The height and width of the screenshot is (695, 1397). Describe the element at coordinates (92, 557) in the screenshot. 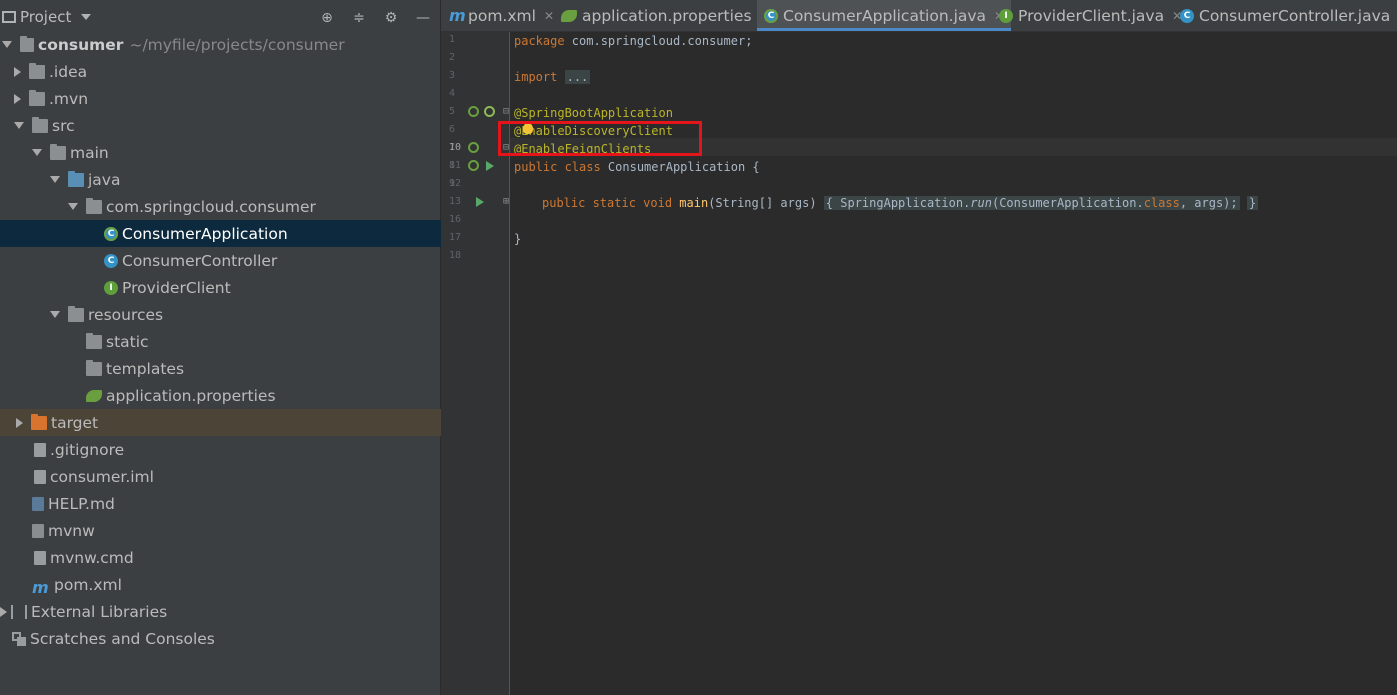

I see `tree-item-label: mvnw.cmd` at that location.